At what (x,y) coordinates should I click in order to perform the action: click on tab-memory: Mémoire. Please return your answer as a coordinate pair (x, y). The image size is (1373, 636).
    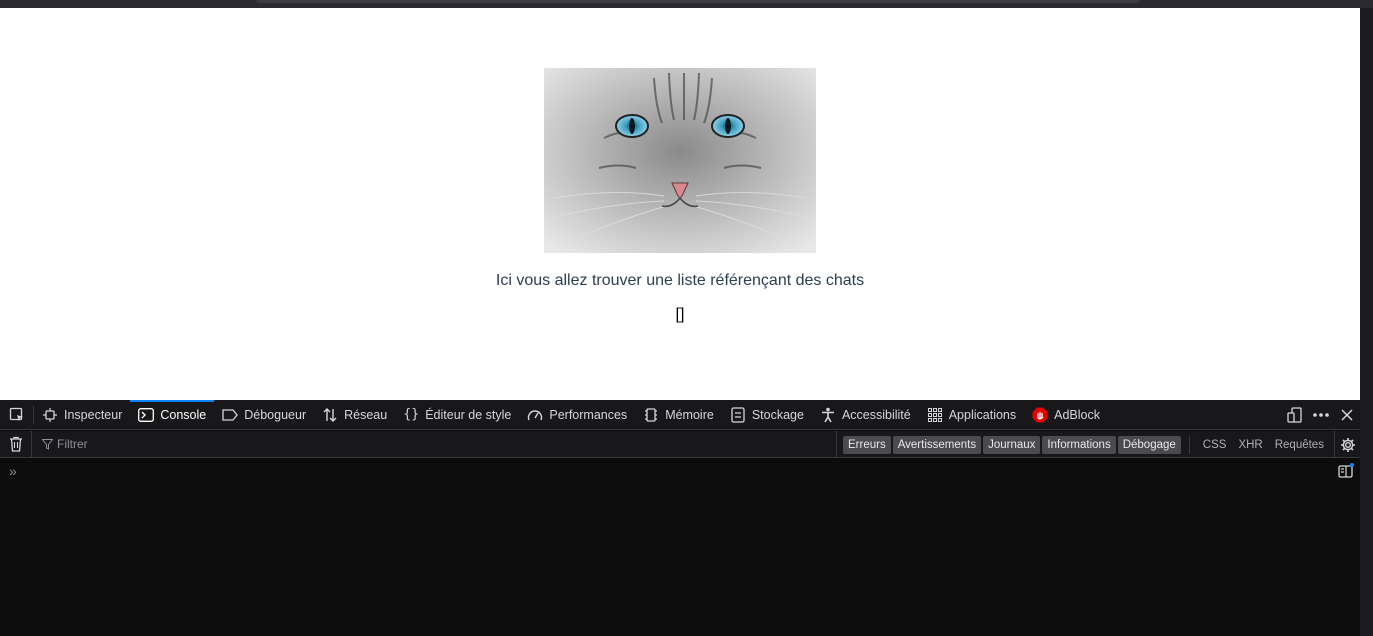
    Looking at the image, I should click on (678, 415).